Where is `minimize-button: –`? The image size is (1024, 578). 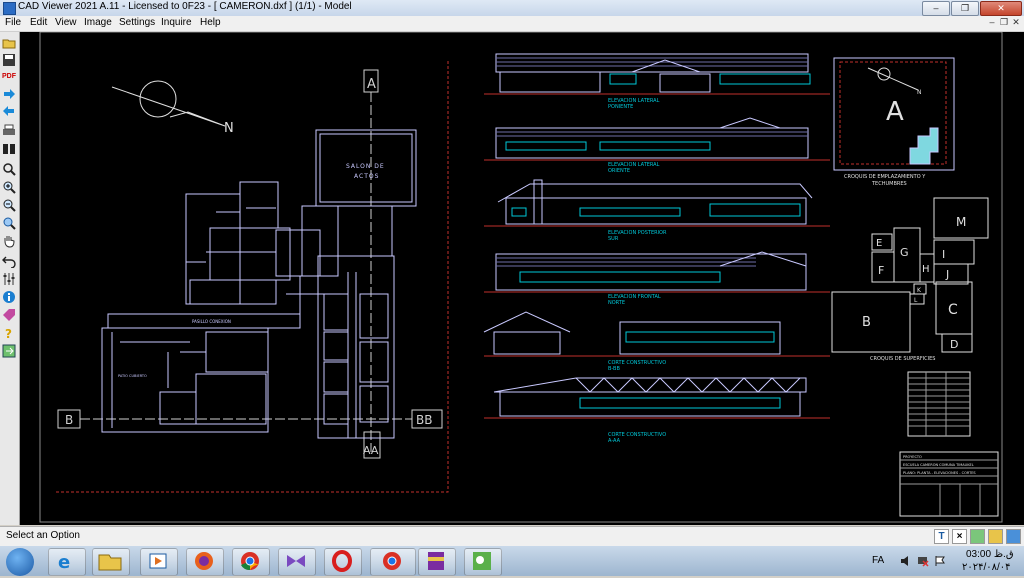
minimize-button: – is located at coordinates (936, 8).